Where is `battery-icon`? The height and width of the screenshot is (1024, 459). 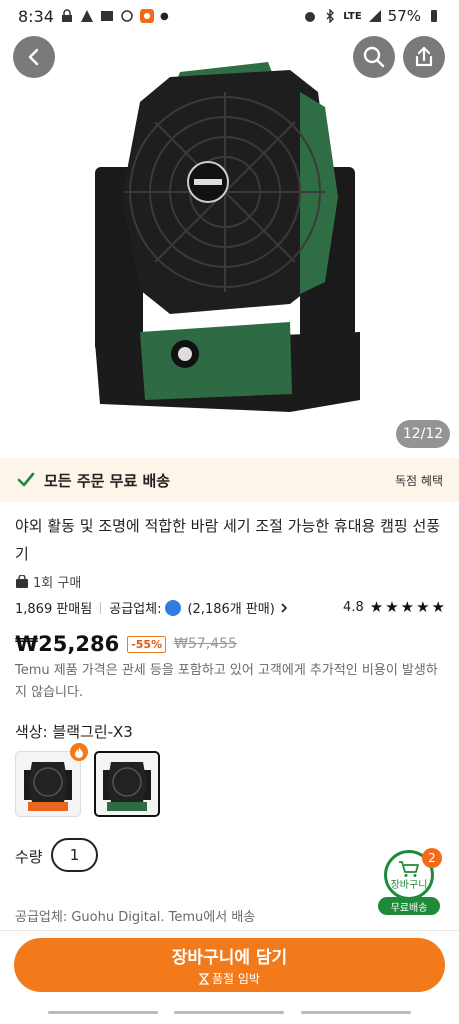
battery-icon is located at coordinates (434, 16).